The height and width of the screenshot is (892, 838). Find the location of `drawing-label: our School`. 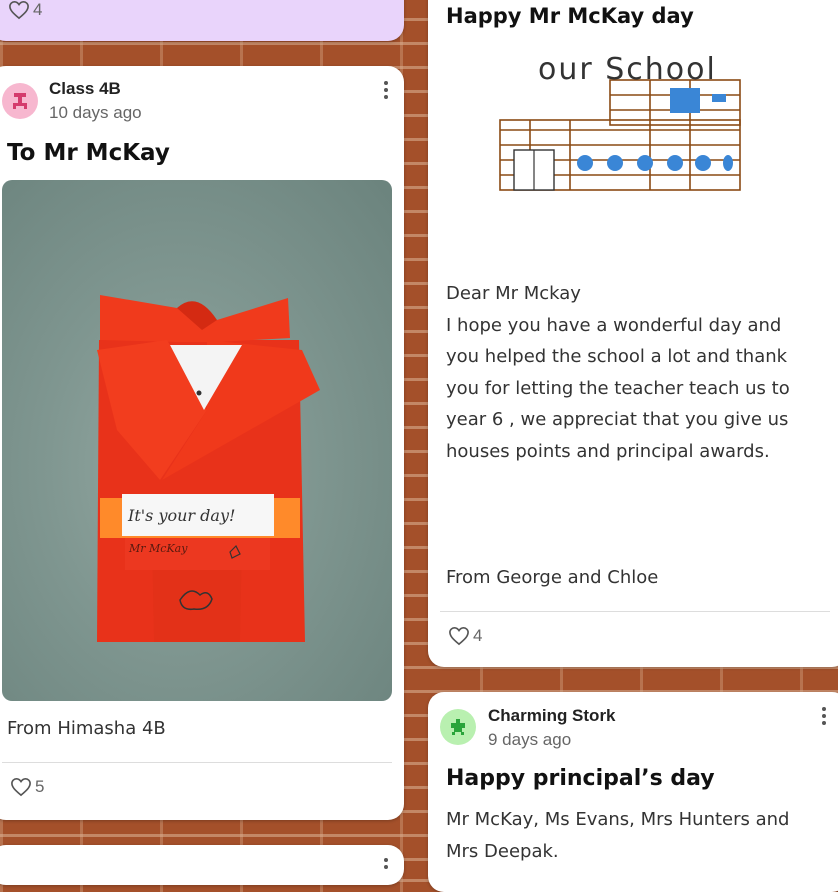

drawing-label: our School is located at coordinates (627, 69).